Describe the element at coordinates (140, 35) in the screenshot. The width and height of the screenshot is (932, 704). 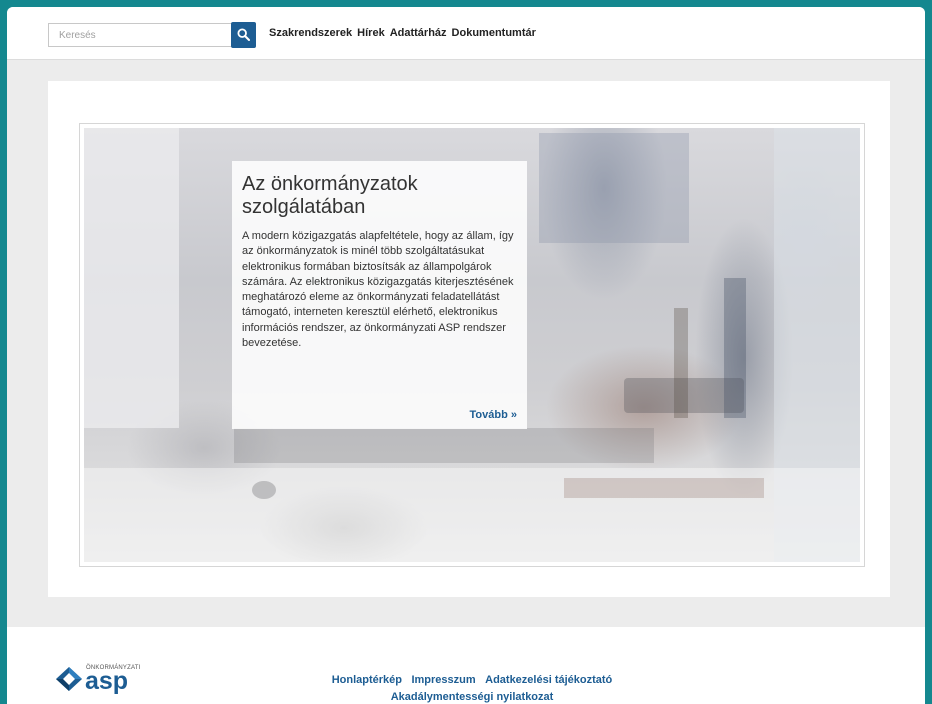
I see `search-input` at that location.